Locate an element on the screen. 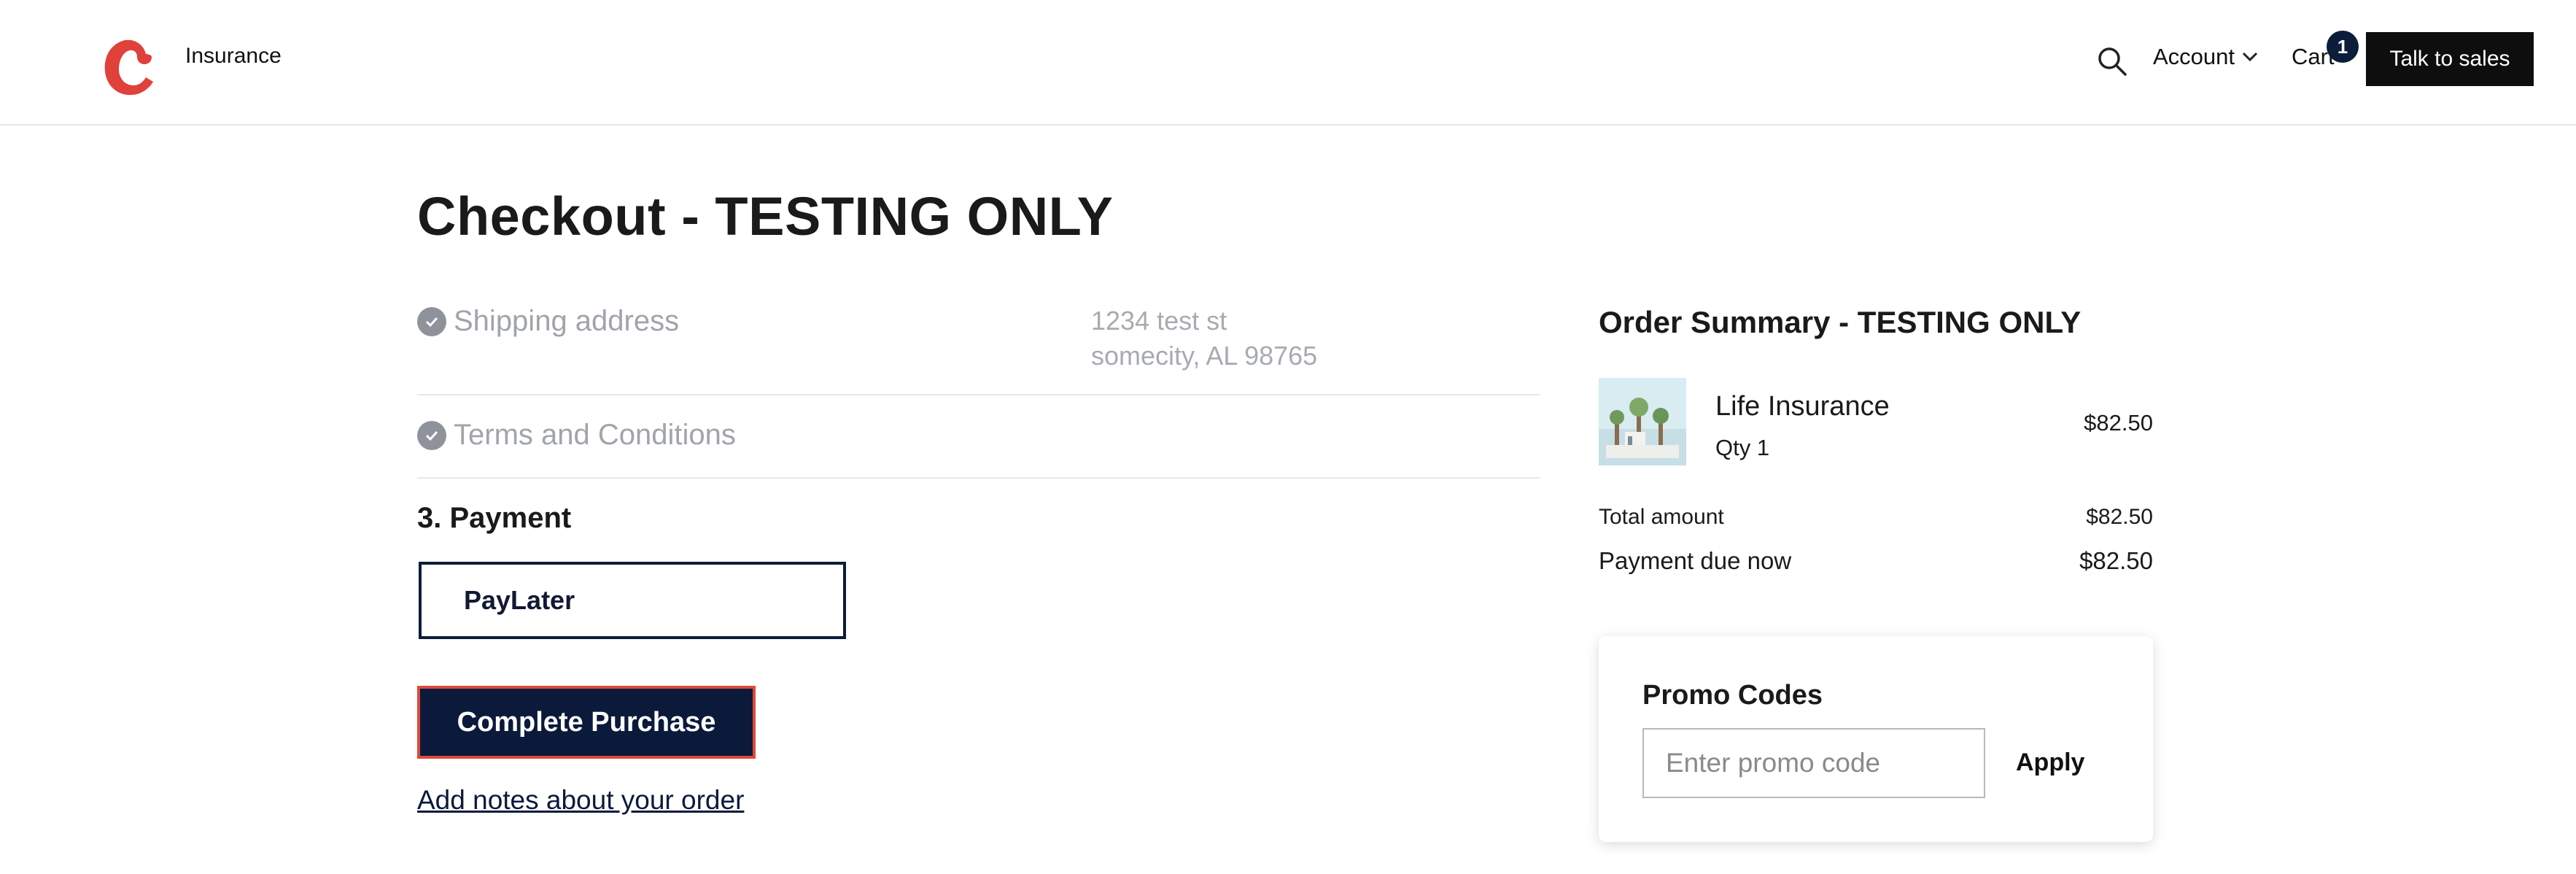  address-line-1: 1234 test st is located at coordinates (1159, 321).